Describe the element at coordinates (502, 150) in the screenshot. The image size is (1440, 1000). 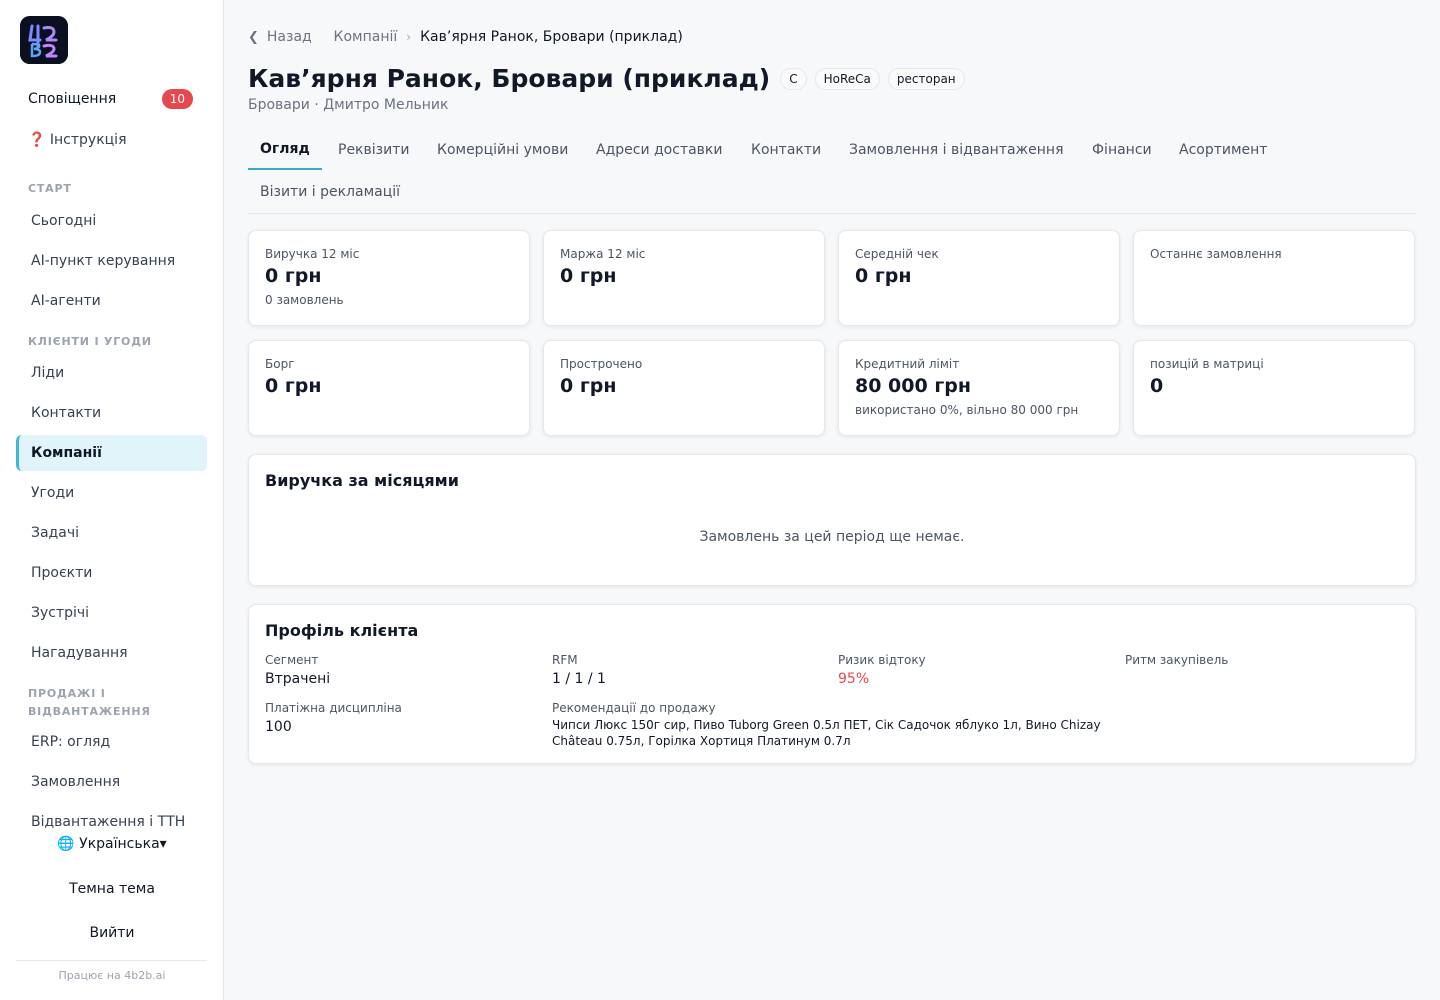
I see `tab-commercial-terms: Комерційні умови` at that location.